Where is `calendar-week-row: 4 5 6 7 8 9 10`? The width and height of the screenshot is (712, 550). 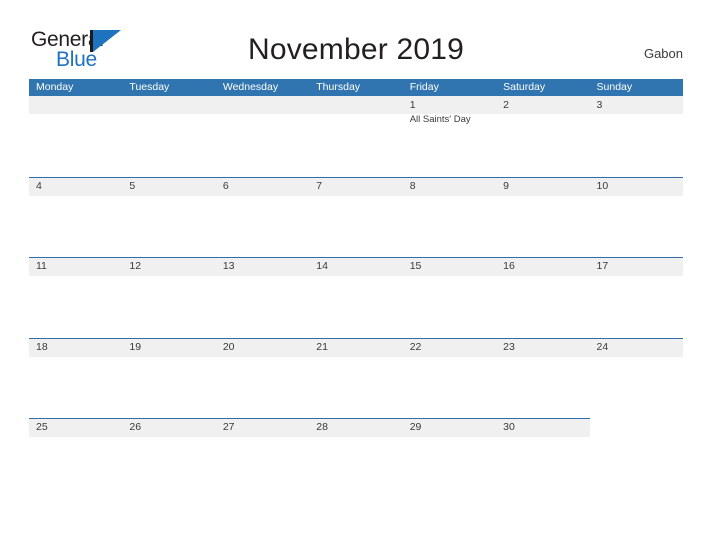 calendar-week-row: 4 5 6 7 8 9 10 is located at coordinates (356, 217).